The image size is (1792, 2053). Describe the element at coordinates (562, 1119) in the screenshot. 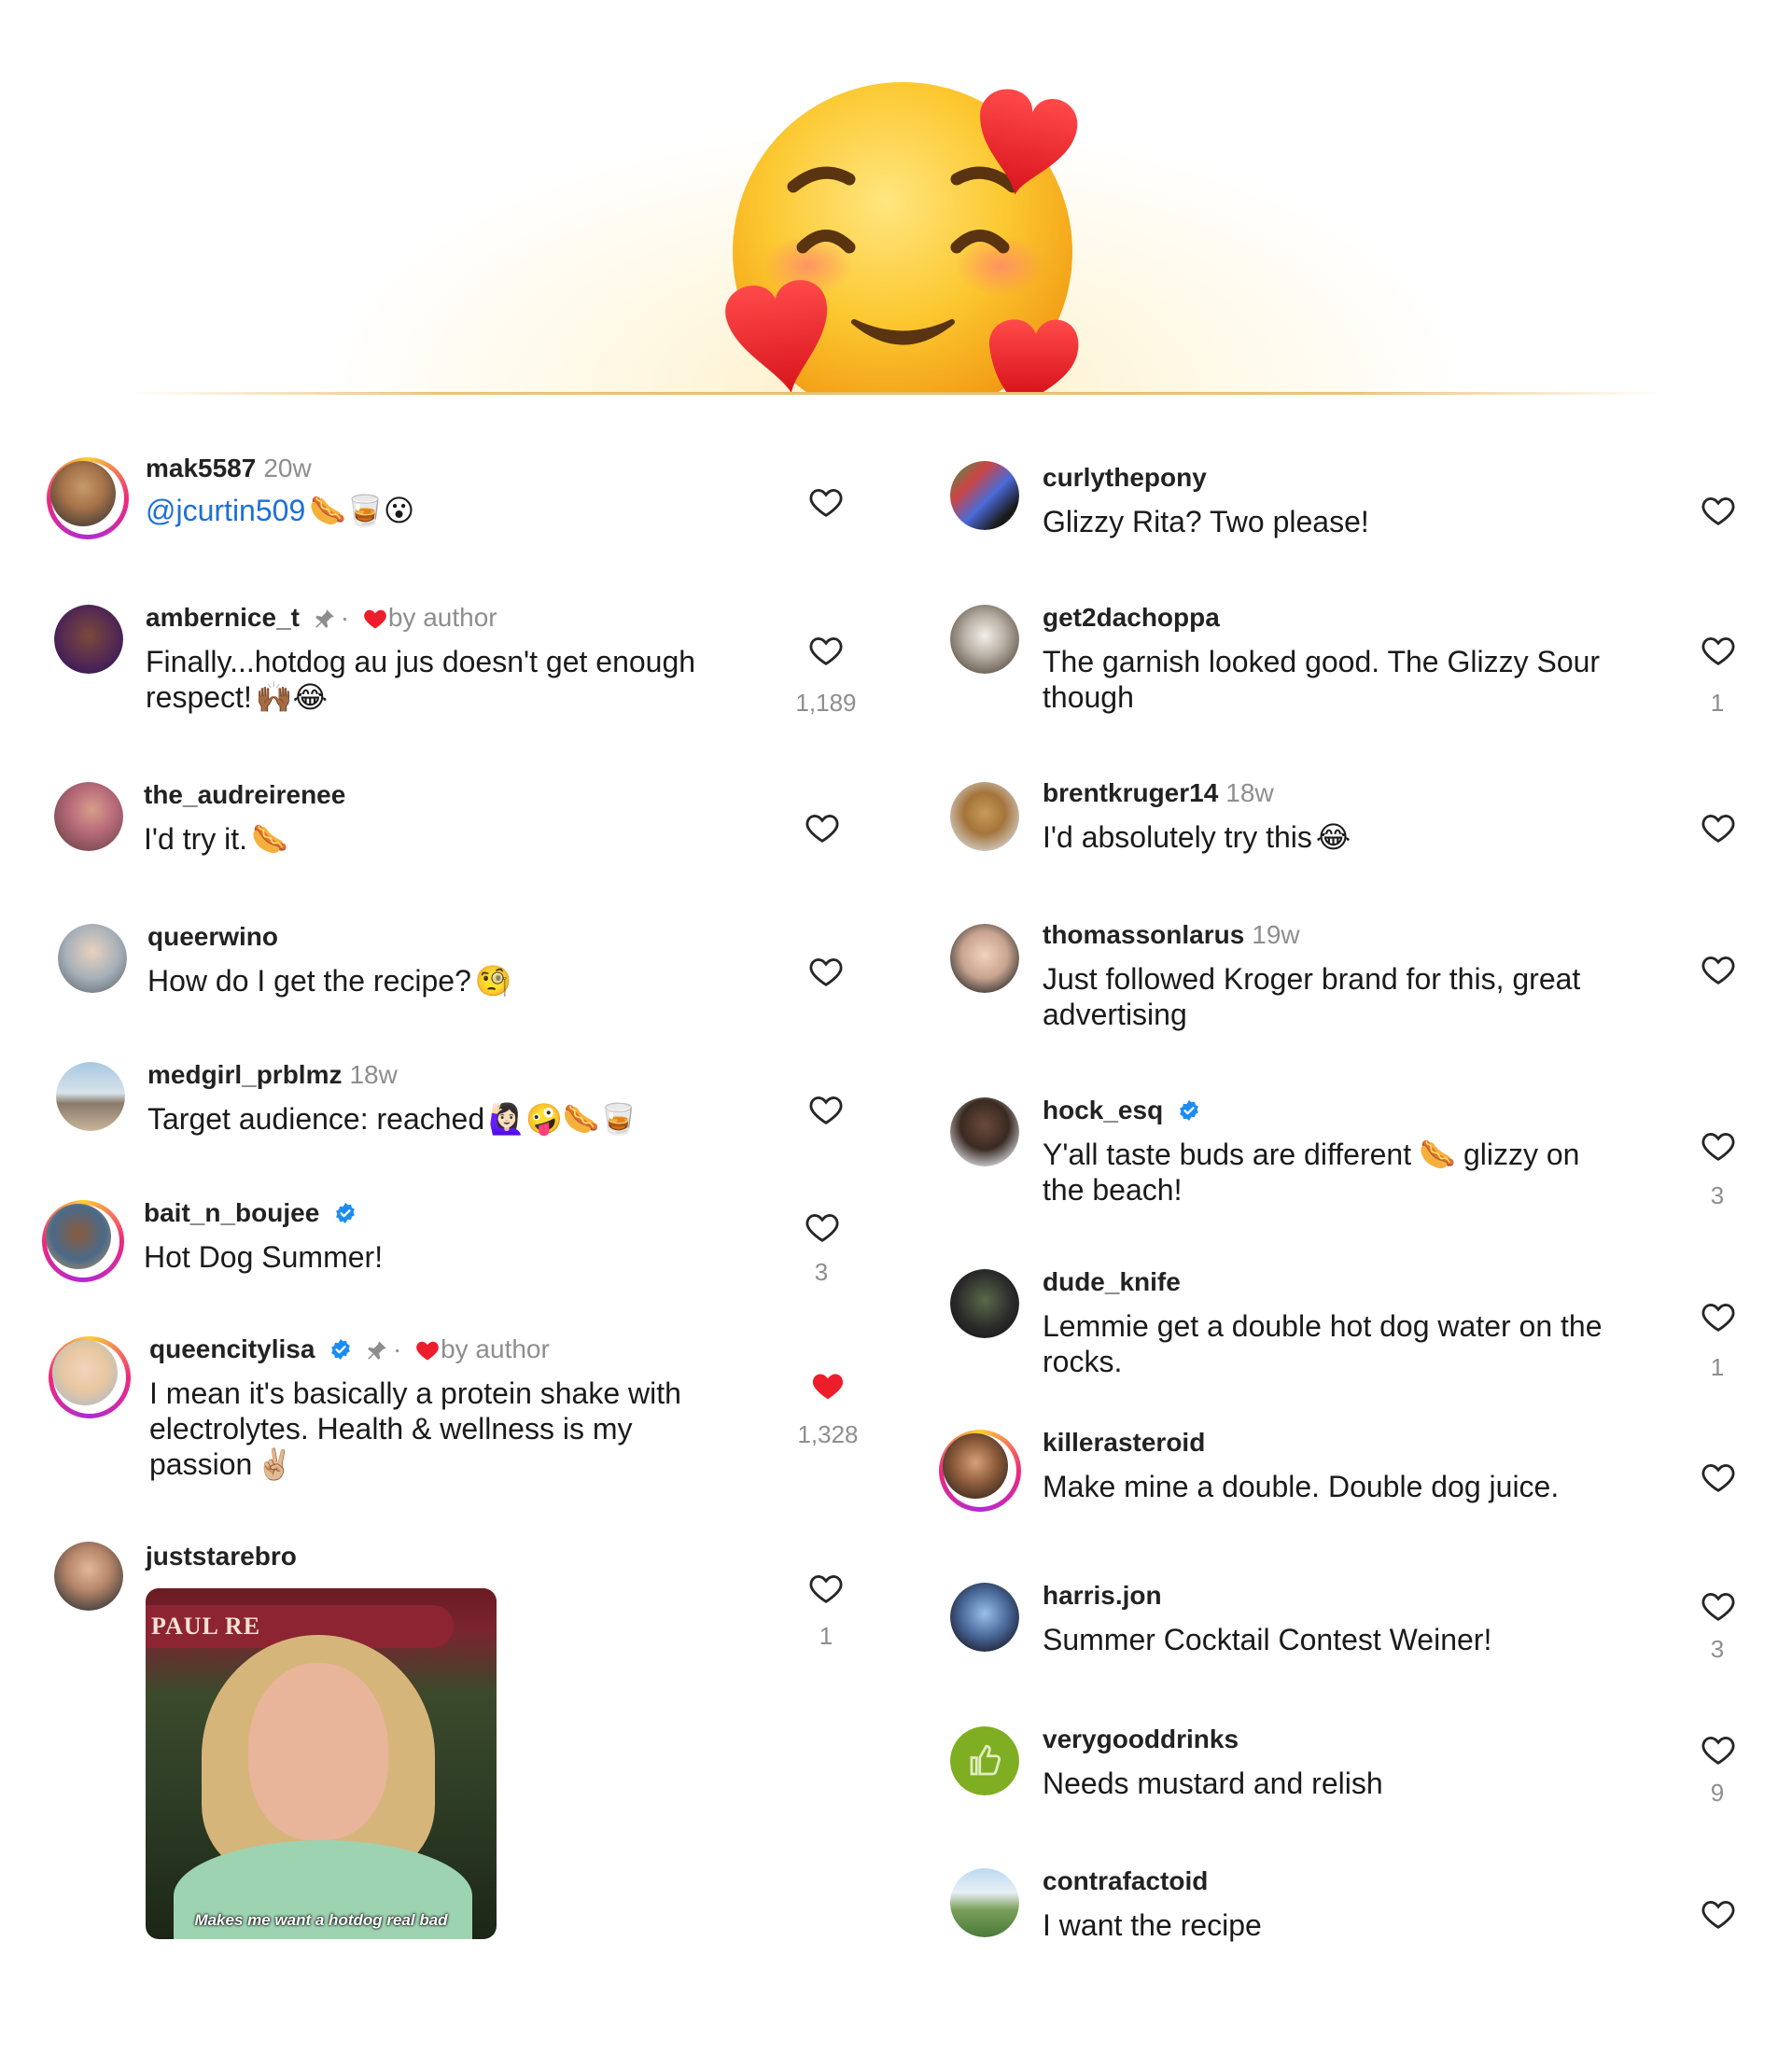

I see `emoji-text: 🙋🏻‍♀️🤪🌭🥃` at that location.